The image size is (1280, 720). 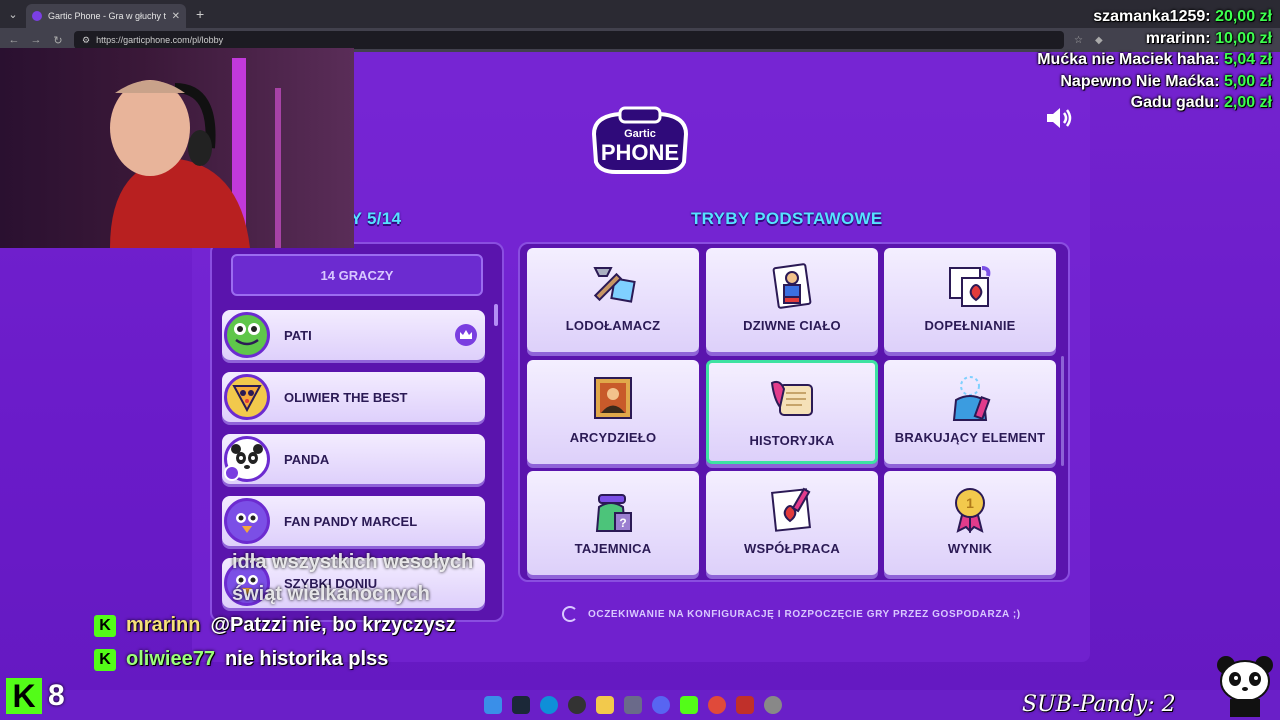 I want to click on mode-arcydzielo: ARCYDZIEŁO, so click(x=613, y=412).